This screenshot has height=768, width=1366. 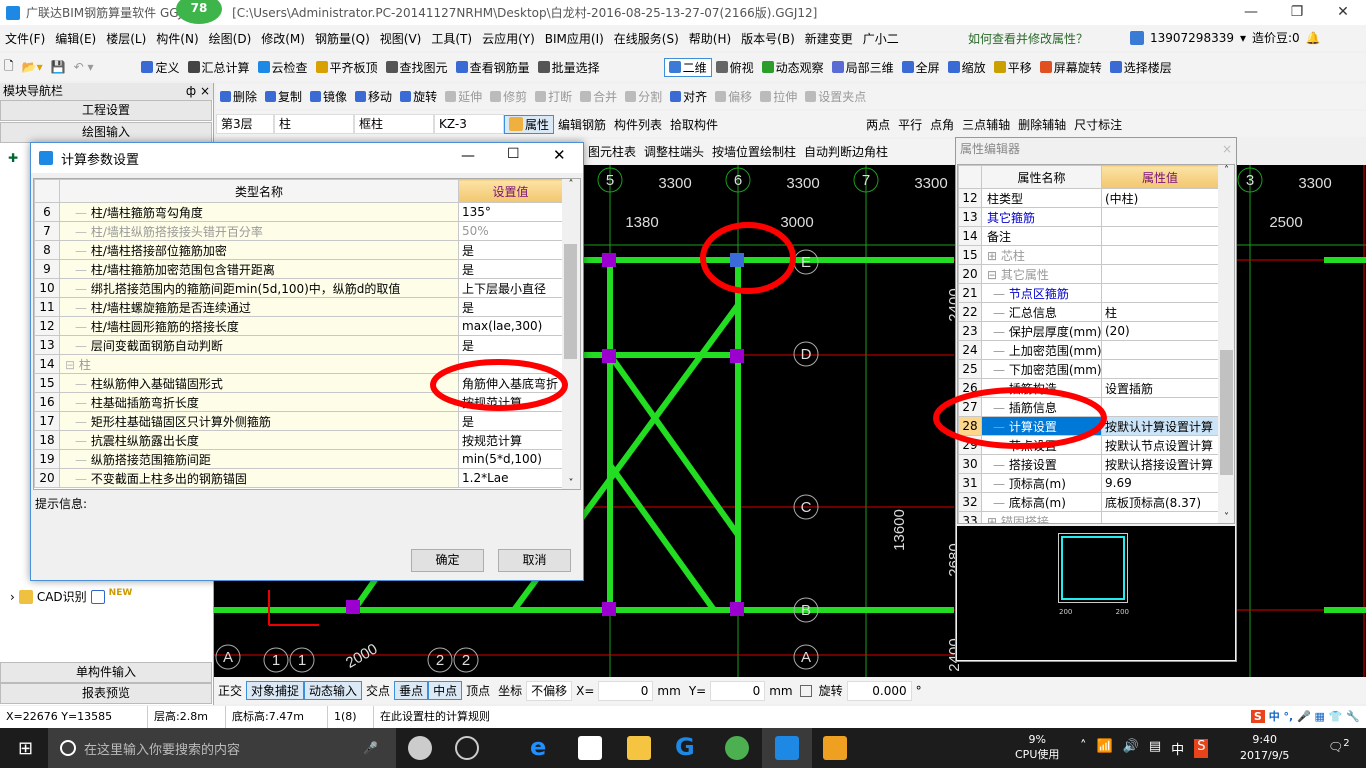 I want to click on search-box: 在这里输入你要搜索的内容 🎤, so click(x=222, y=748).